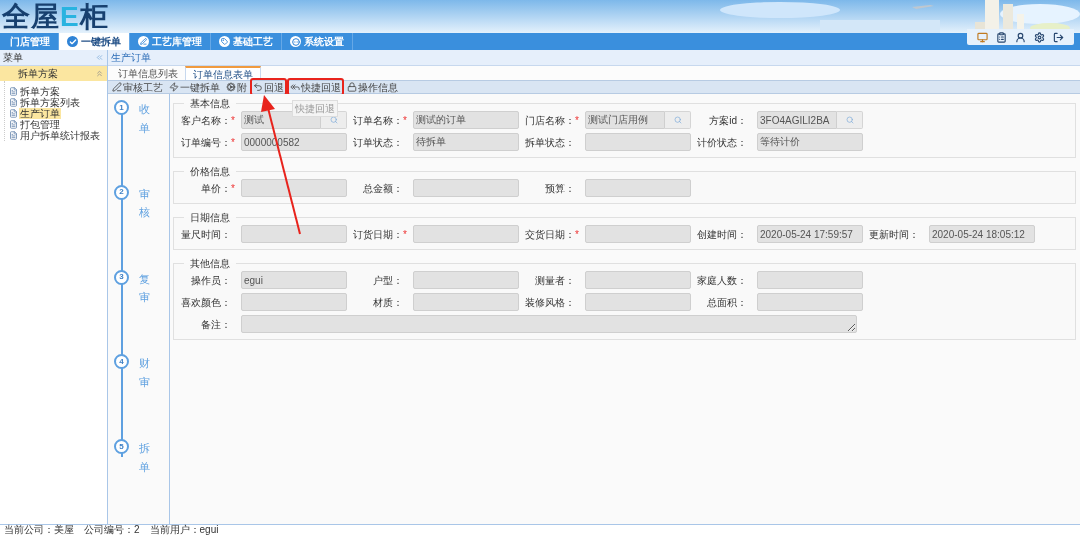 The height and width of the screenshot is (535, 1080). Describe the element at coordinates (550, 142) in the screenshot. I see `field-label: 拆单状态：` at that location.